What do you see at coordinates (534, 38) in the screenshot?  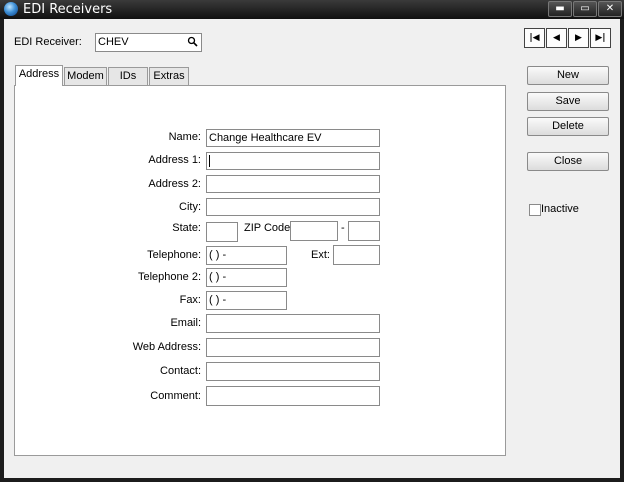 I see `first-record-button: |◀` at bounding box center [534, 38].